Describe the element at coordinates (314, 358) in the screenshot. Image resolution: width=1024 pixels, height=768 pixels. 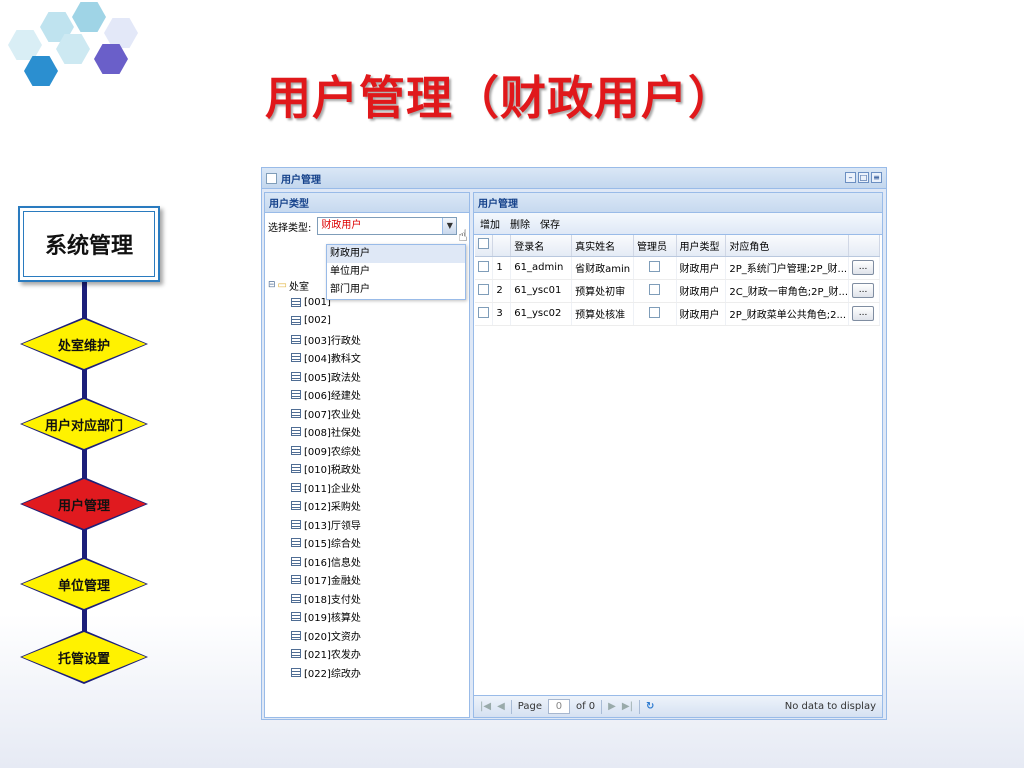
I see `tree-node: [004]教科文` at that location.